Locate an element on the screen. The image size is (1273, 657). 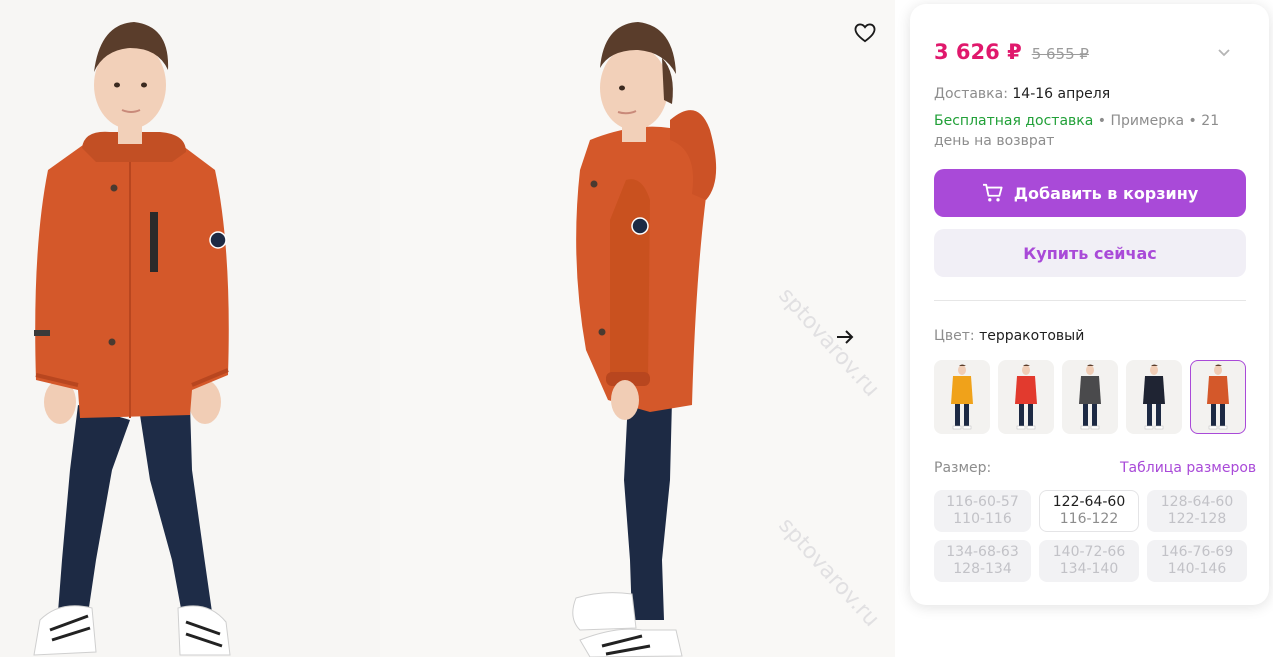
size-option: 146-76-69 140-146 is located at coordinates (1197, 561).